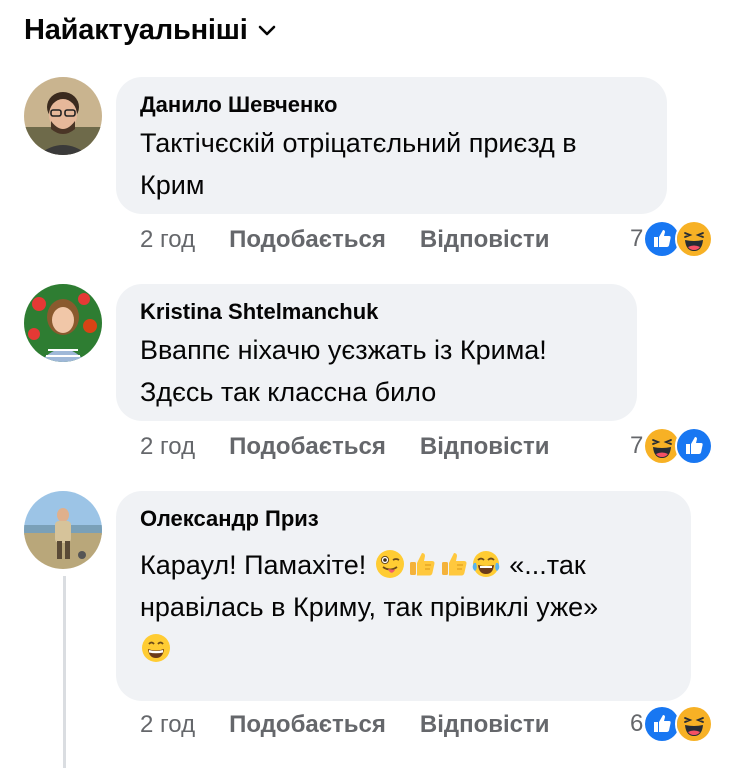 The image size is (742, 768). I want to click on like-icon, so click(694, 446).